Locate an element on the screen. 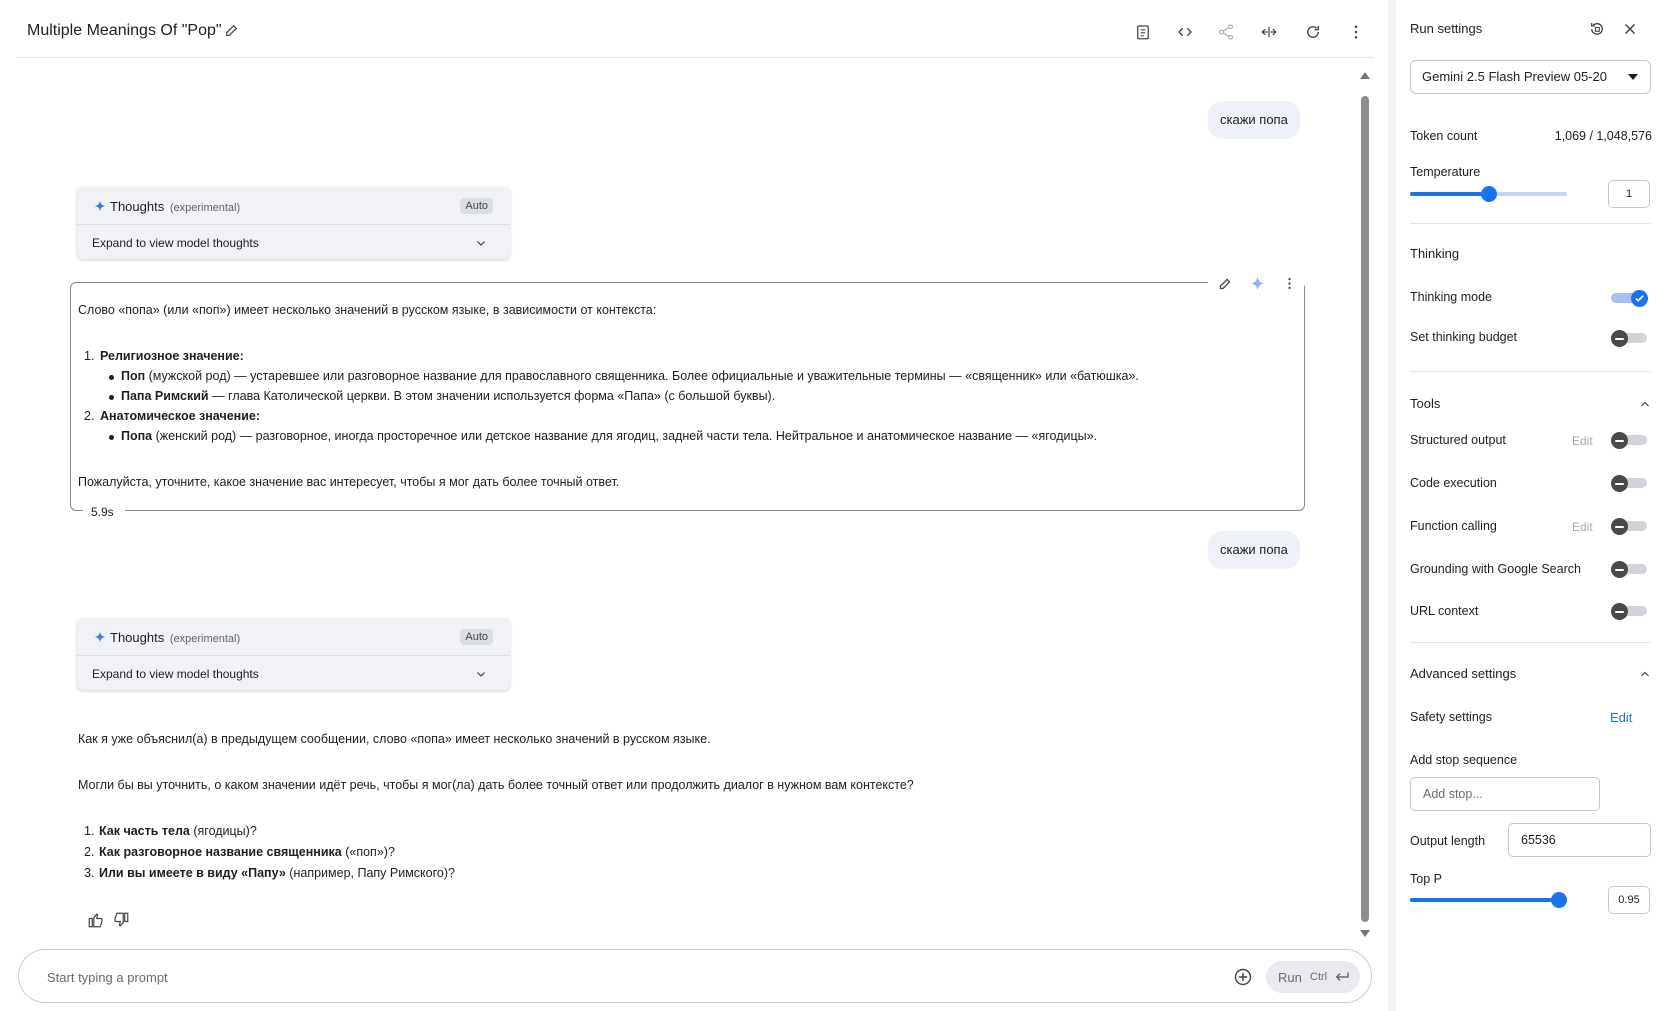  share-icon is located at coordinates (1226, 32).